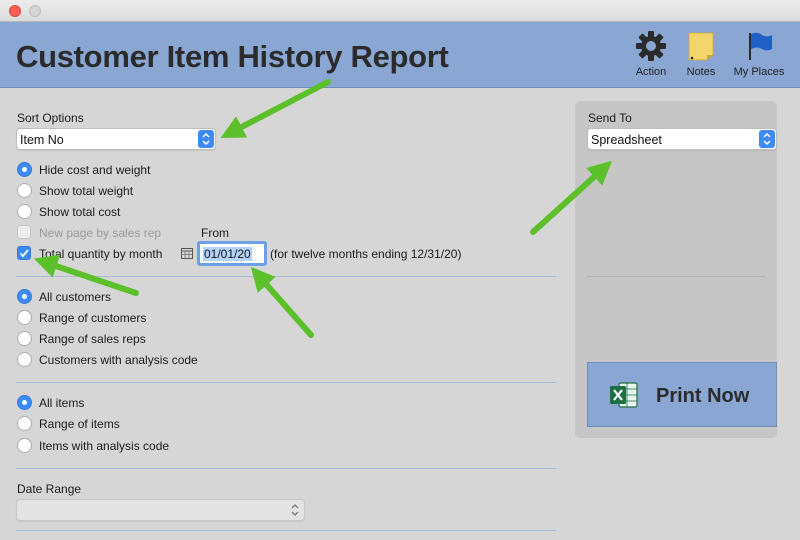 The image size is (800, 540). What do you see at coordinates (95, 170) in the screenshot?
I see `radio-label: Hide cost and weight` at bounding box center [95, 170].